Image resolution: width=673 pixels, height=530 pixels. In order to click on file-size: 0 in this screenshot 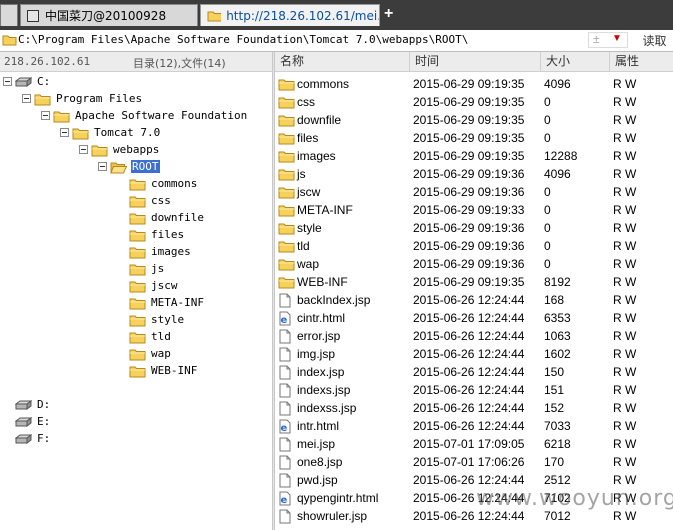, I will do `click(547, 192)`.